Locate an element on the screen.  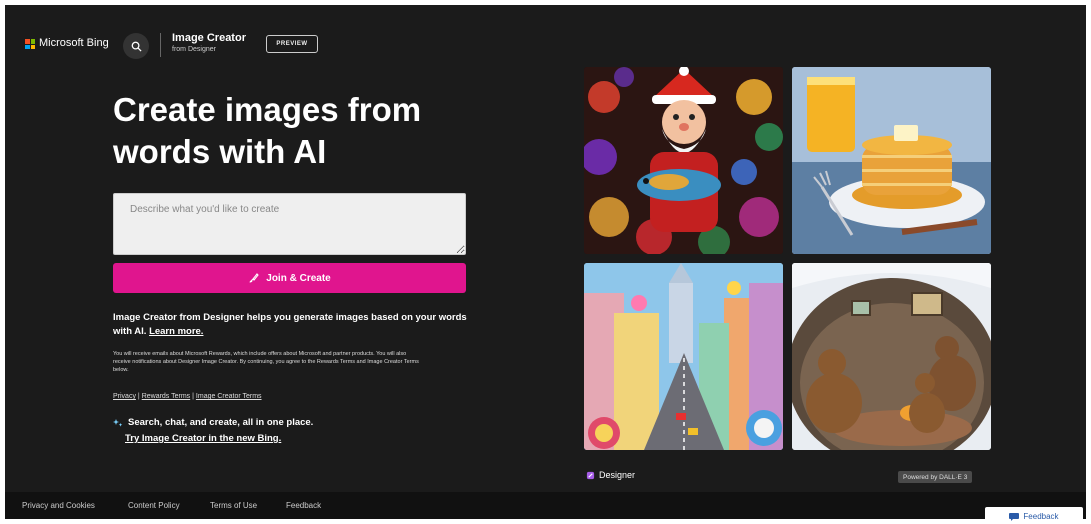
pancakes-image is located at coordinates (891, 160).